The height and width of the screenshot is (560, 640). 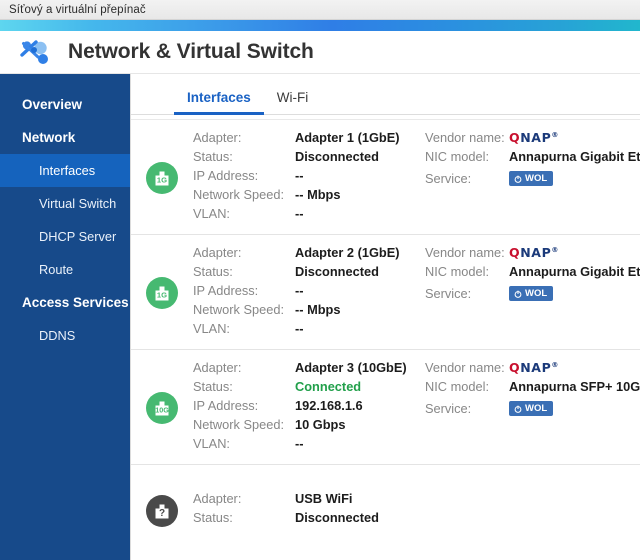 What do you see at coordinates (351, 367) in the screenshot?
I see `adapter-value: Adapter 3 (10GbE)` at bounding box center [351, 367].